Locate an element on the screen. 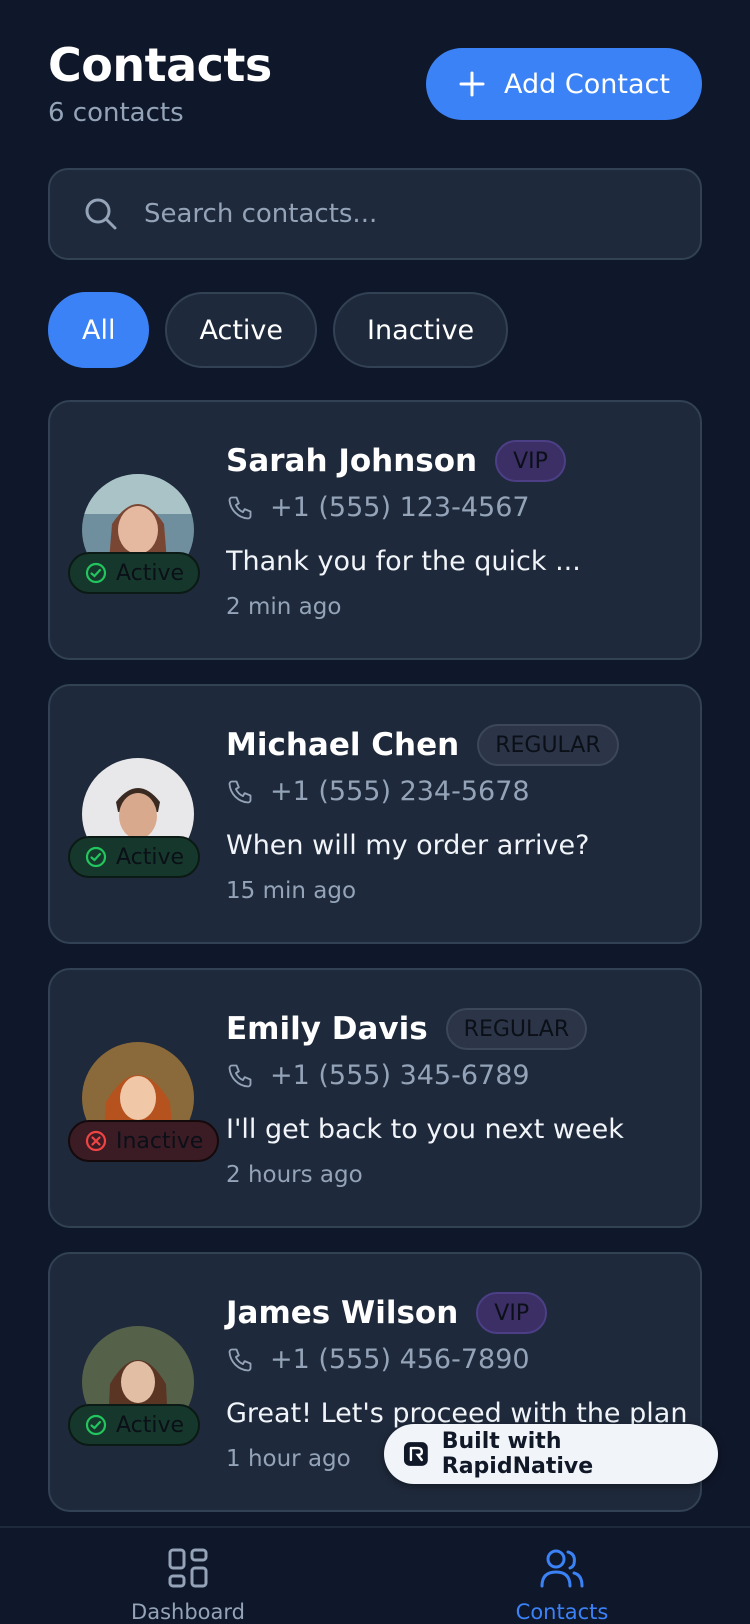  status-badge: Inactive is located at coordinates (144, 1141).